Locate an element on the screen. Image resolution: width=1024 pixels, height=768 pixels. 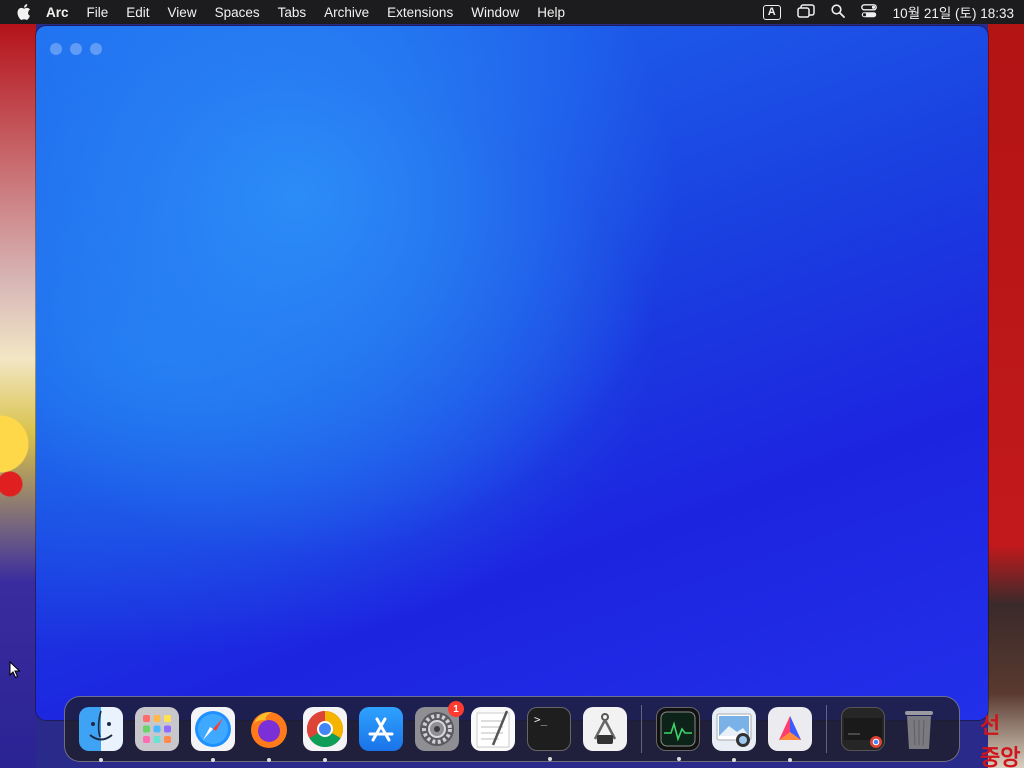
menu-window: Window is located at coordinates (495, 12).